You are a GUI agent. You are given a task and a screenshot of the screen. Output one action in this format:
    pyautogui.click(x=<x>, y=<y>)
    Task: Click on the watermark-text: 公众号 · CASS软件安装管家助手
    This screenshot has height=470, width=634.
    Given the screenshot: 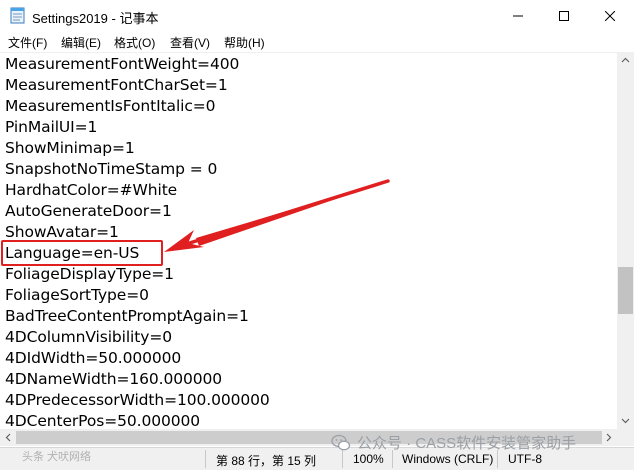 What is the action you would take?
    pyautogui.click(x=467, y=443)
    